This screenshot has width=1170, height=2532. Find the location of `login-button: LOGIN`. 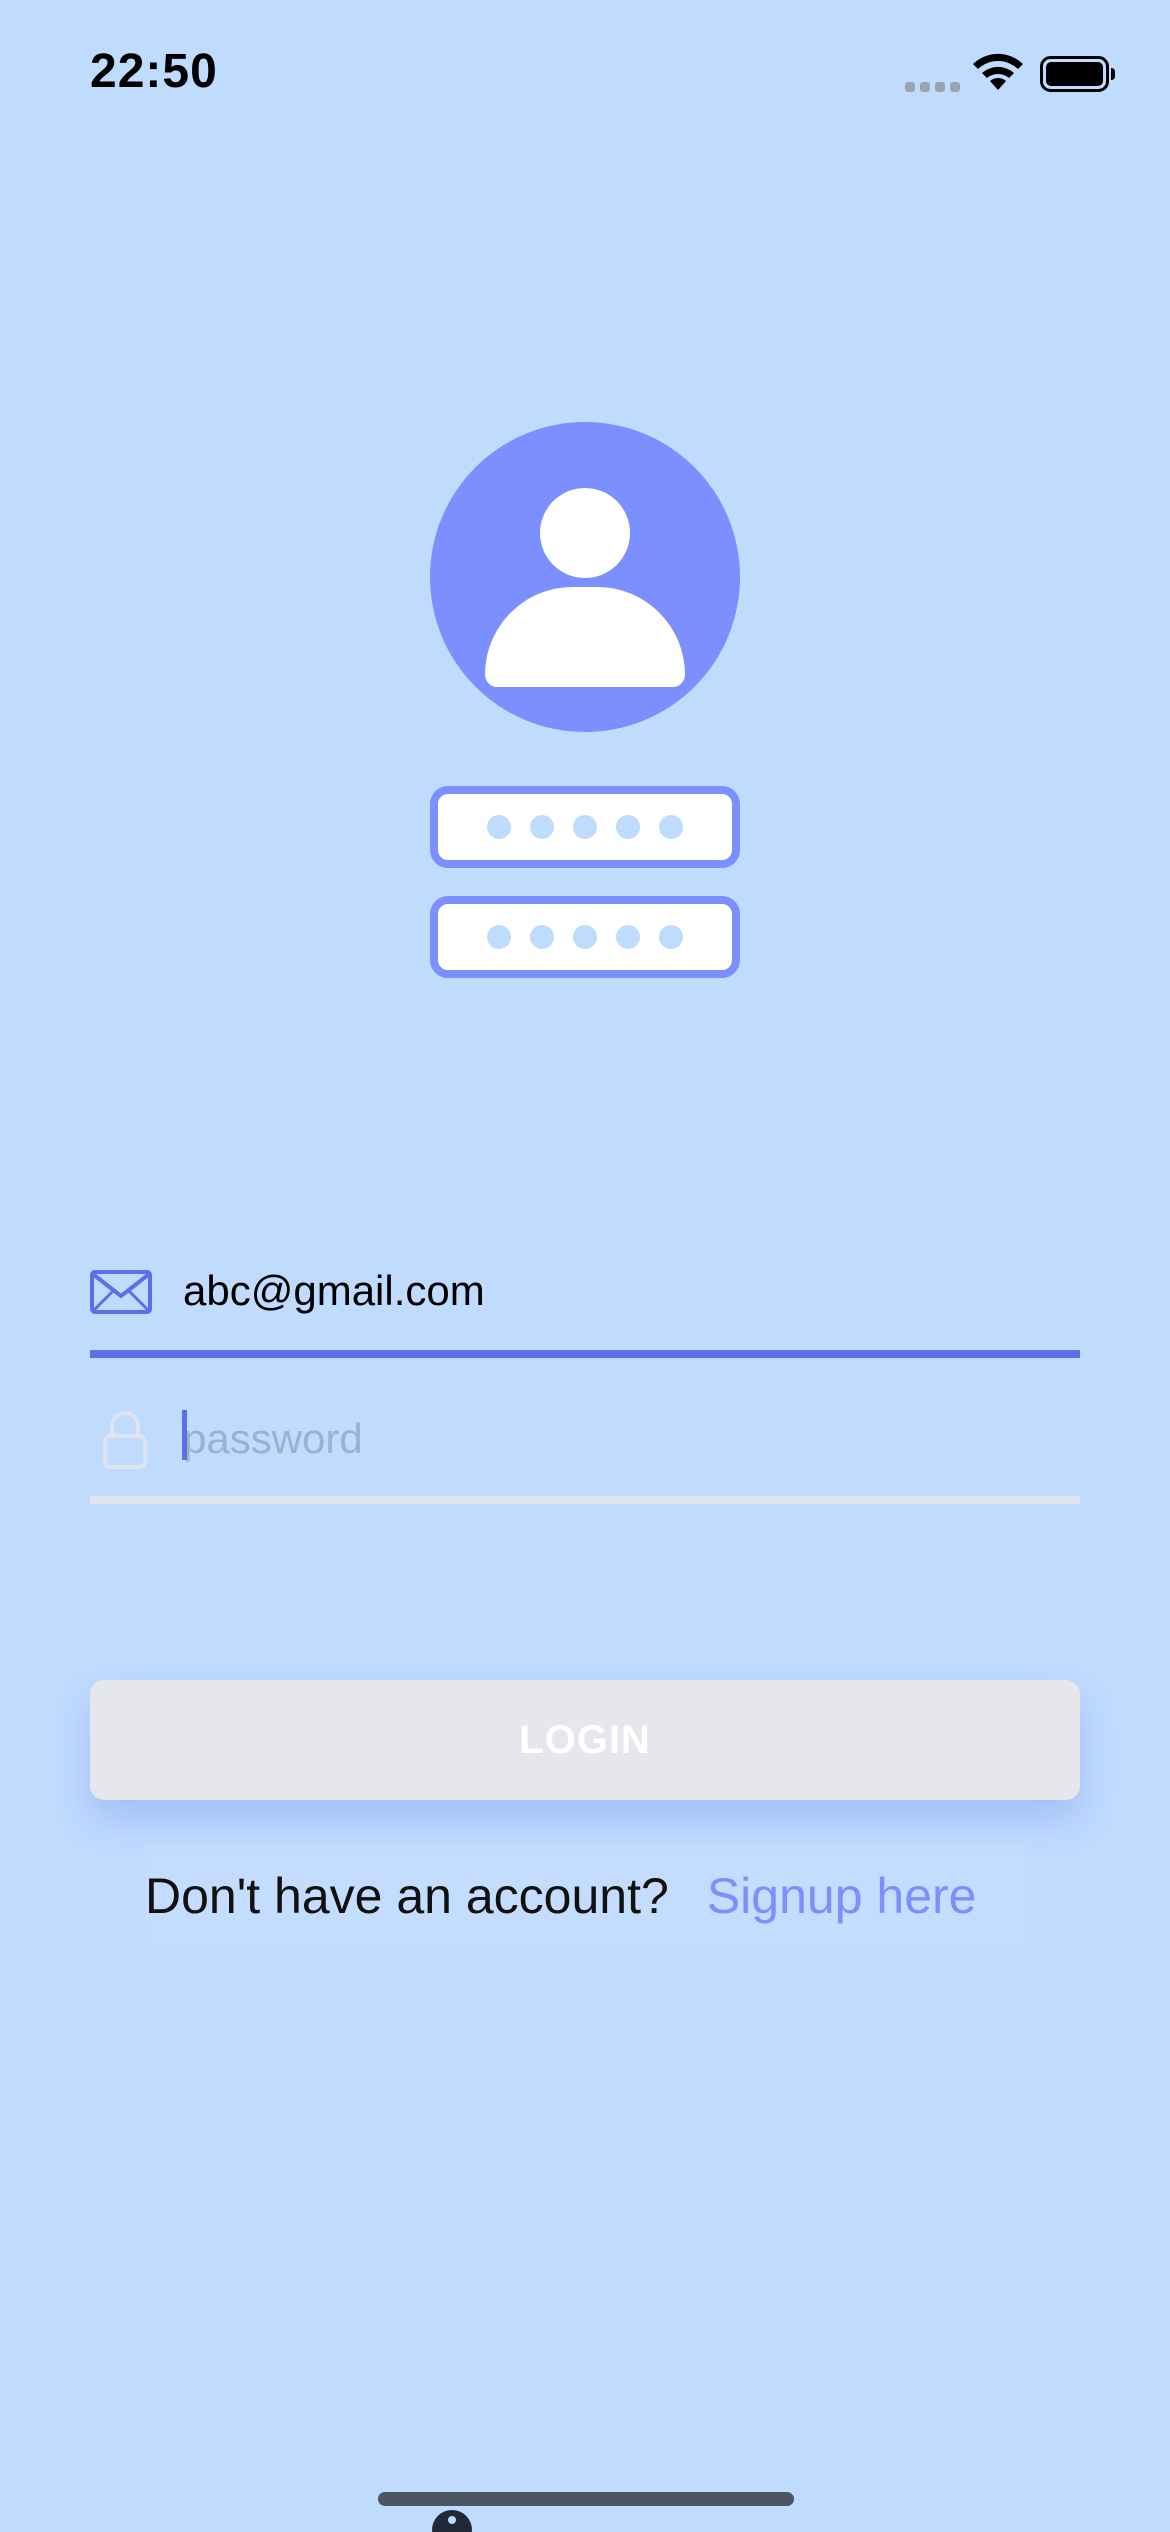

login-button: LOGIN is located at coordinates (585, 1740).